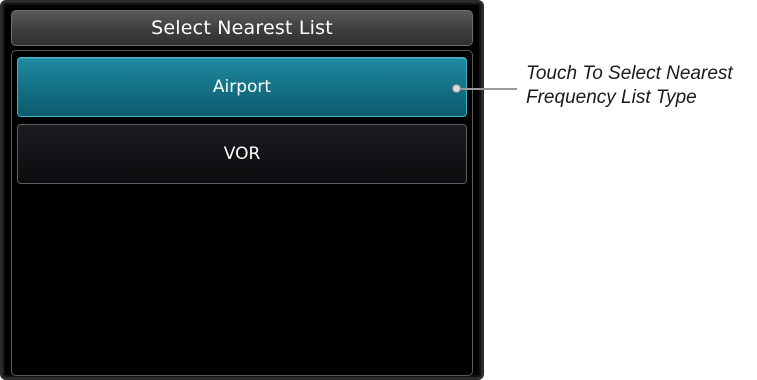 This screenshot has height=380, width=757. Describe the element at coordinates (611, 97) in the screenshot. I see `annotation-line-2: Frequency List Type` at that location.